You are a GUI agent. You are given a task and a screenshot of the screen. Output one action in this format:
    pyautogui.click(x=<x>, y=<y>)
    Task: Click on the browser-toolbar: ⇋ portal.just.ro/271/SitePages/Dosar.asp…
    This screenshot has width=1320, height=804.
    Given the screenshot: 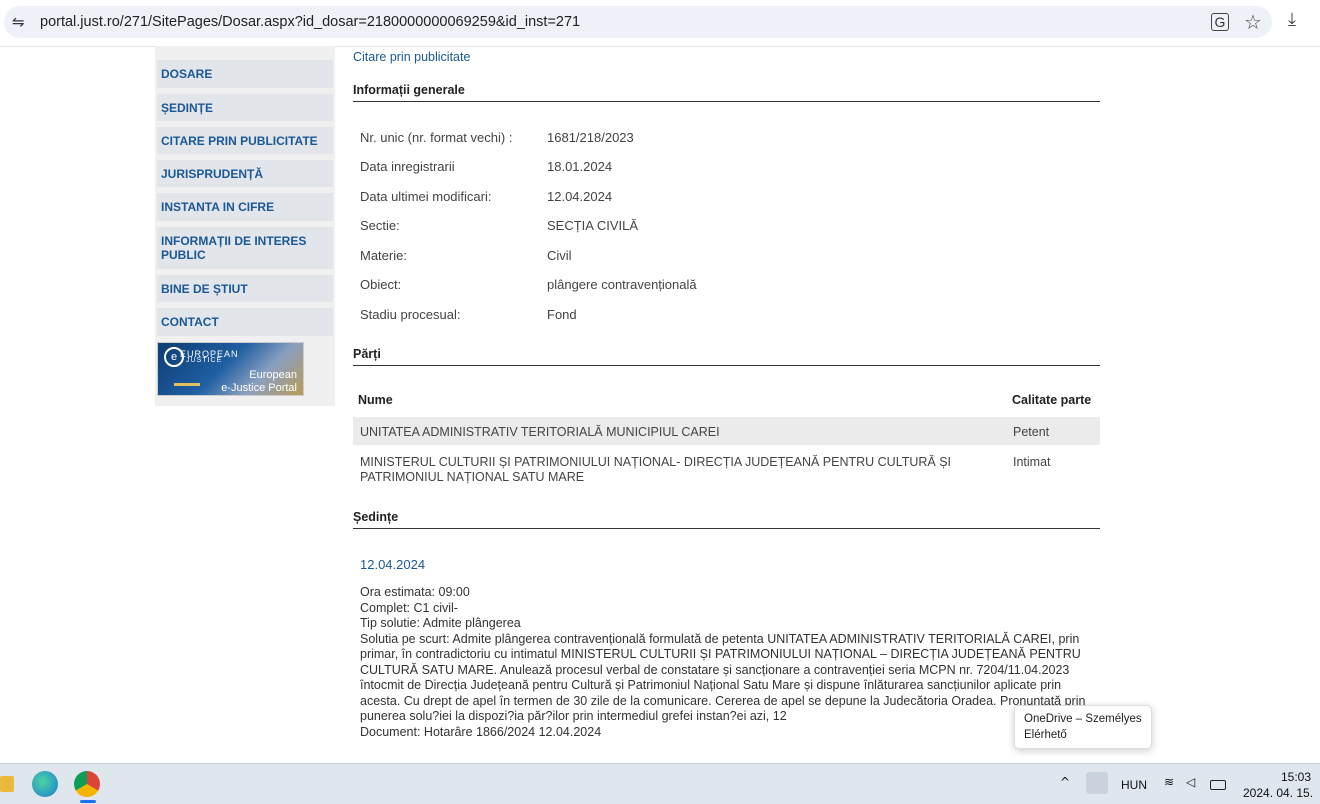 What is the action you would take?
    pyautogui.click(x=660, y=23)
    